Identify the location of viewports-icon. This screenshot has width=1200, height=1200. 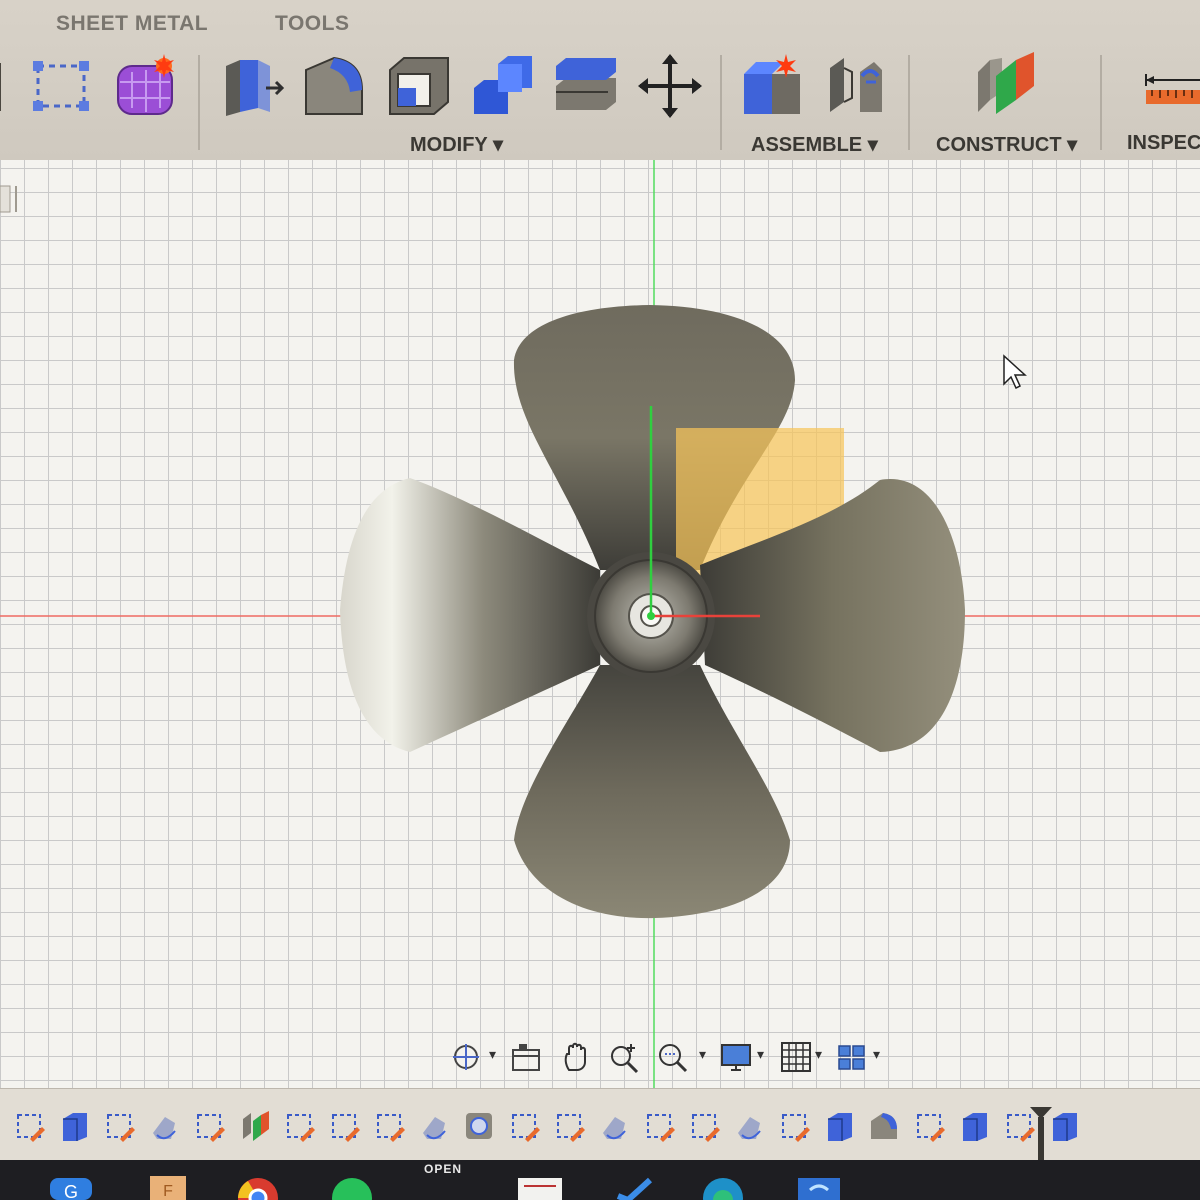
(852, 1057).